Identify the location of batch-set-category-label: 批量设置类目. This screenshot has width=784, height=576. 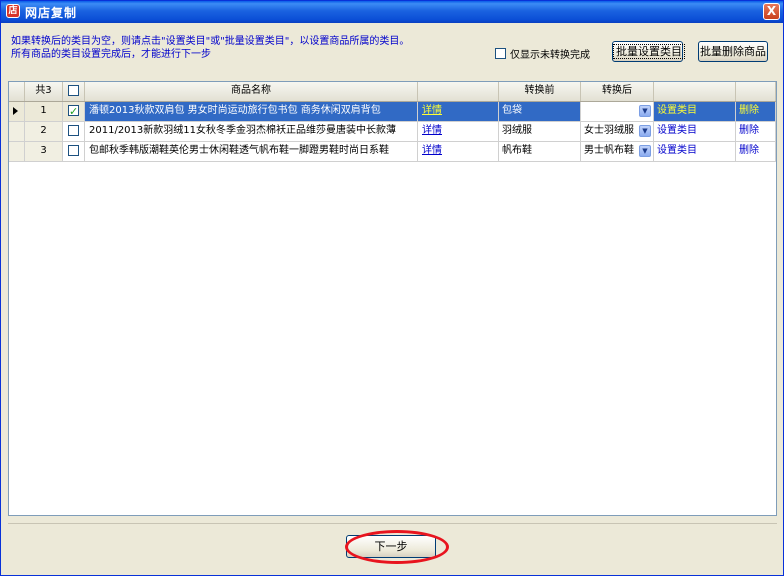
(649, 51).